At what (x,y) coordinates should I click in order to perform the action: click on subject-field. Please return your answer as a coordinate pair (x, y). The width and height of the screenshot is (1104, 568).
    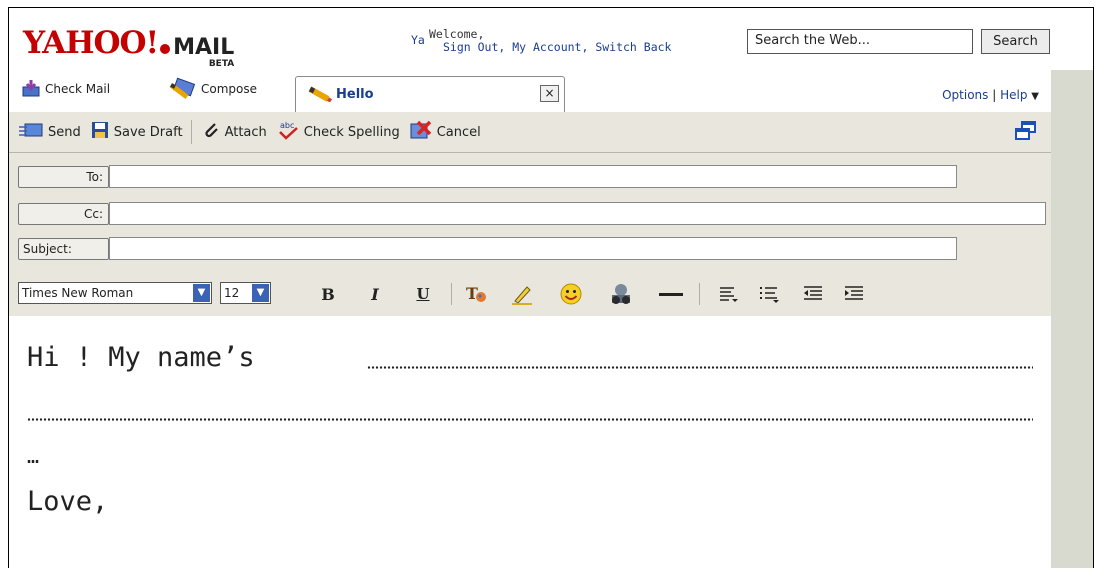
    Looking at the image, I should click on (533, 248).